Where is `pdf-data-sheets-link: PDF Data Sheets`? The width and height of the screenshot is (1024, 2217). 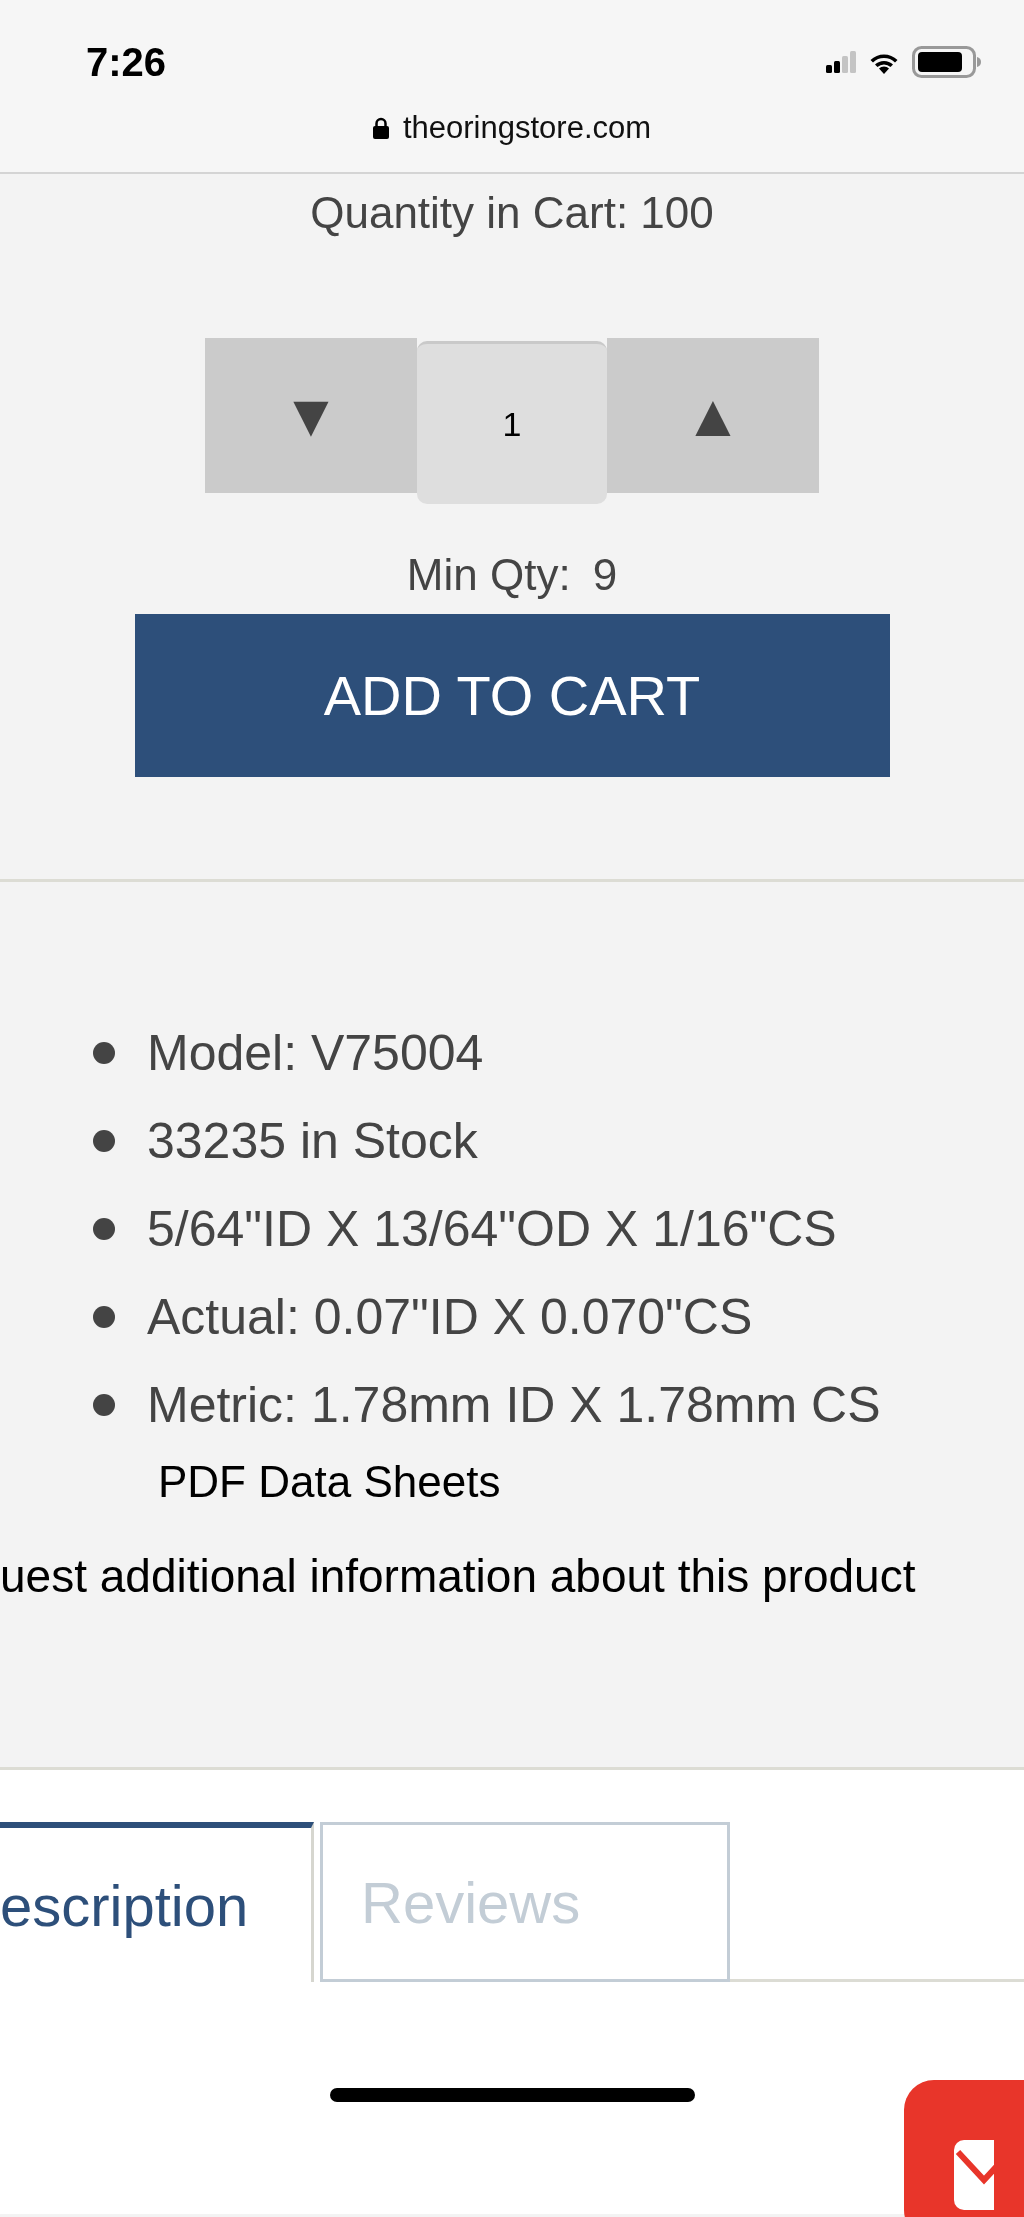
pdf-data-sheets-link: PDF Data Sheets is located at coordinates (591, 1482).